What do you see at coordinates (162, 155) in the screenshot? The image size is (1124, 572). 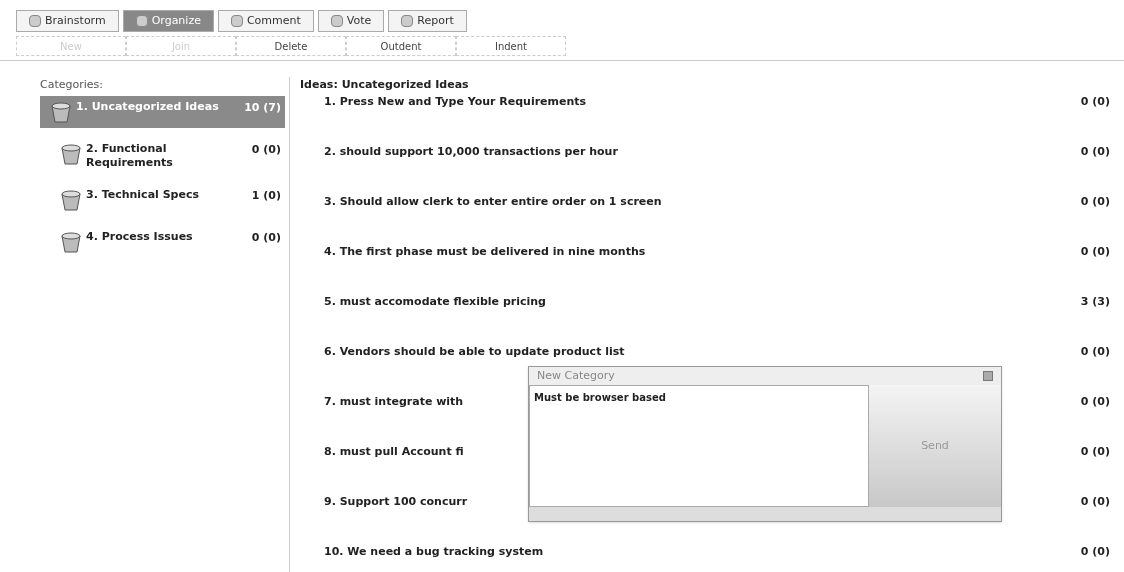 I see `category-item: 2. Functional Requirements 0 (0)` at bounding box center [162, 155].